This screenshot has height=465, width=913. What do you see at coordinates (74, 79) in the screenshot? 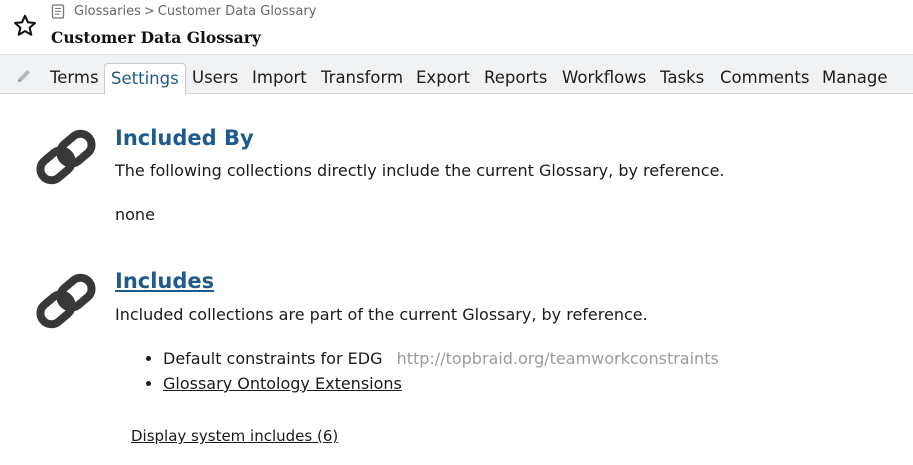
I see `tab-terms: Terms` at bounding box center [74, 79].